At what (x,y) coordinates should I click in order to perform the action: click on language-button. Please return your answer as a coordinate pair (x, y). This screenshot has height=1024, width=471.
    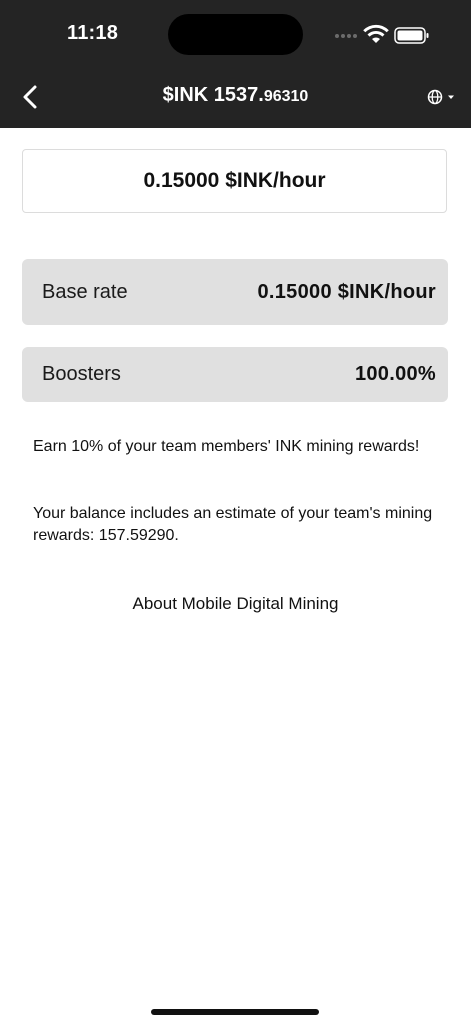
    Looking at the image, I should click on (442, 97).